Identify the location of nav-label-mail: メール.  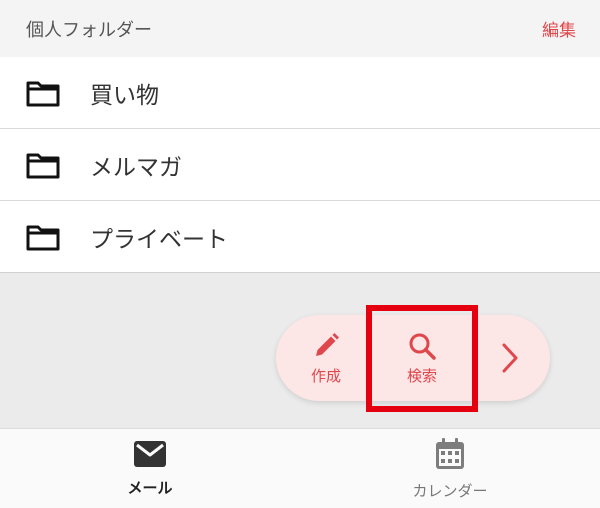
(150, 487).